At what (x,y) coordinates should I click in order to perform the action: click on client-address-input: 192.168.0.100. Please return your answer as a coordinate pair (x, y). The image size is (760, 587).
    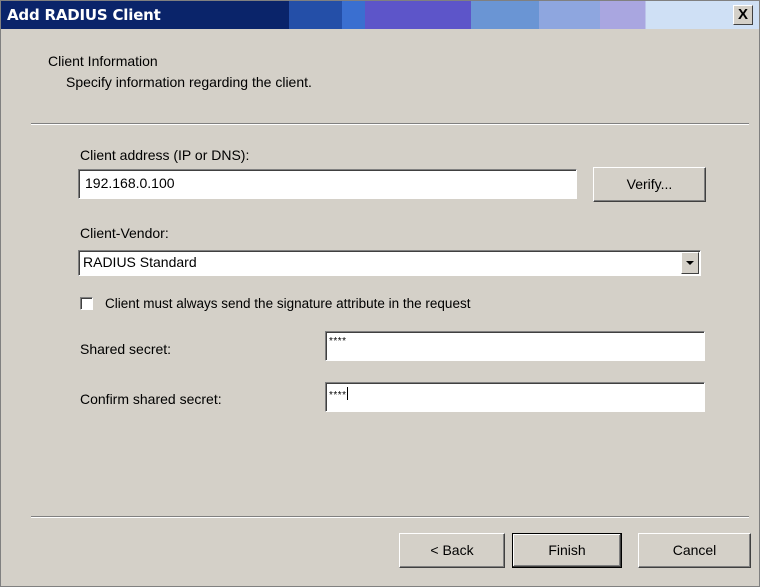
    Looking at the image, I should click on (327, 184).